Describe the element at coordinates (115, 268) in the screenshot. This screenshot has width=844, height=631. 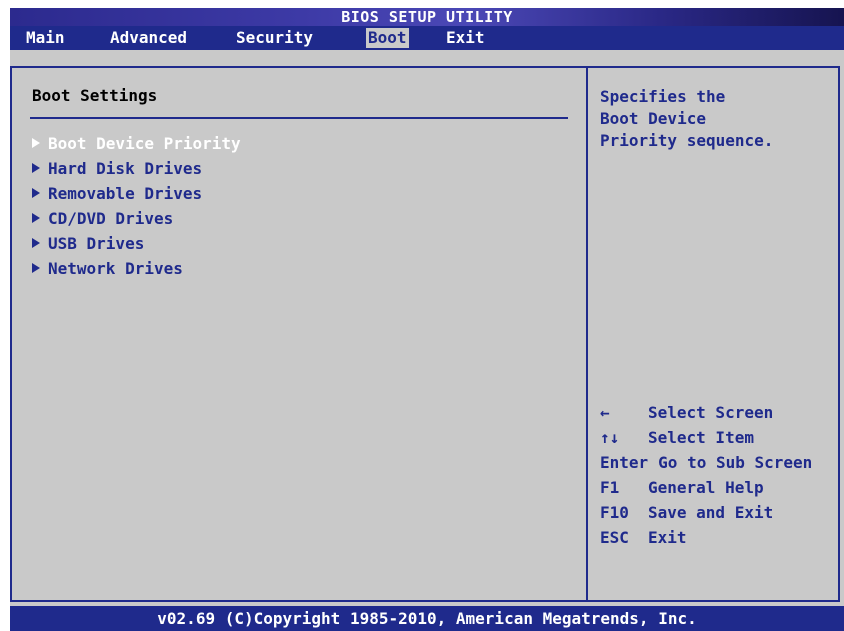
I see `option-label: Network Drives` at that location.